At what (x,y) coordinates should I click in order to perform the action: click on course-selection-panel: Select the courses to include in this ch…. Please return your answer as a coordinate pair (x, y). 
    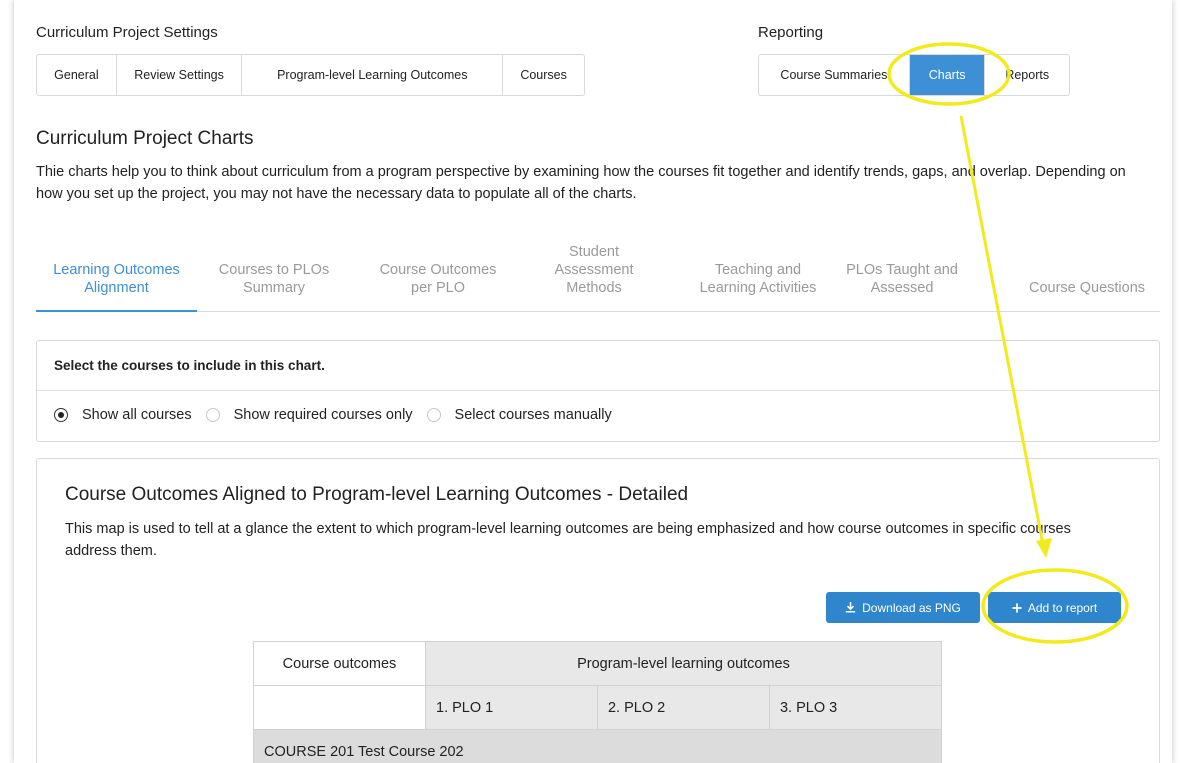
    Looking at the image, I should click on (598, 391).